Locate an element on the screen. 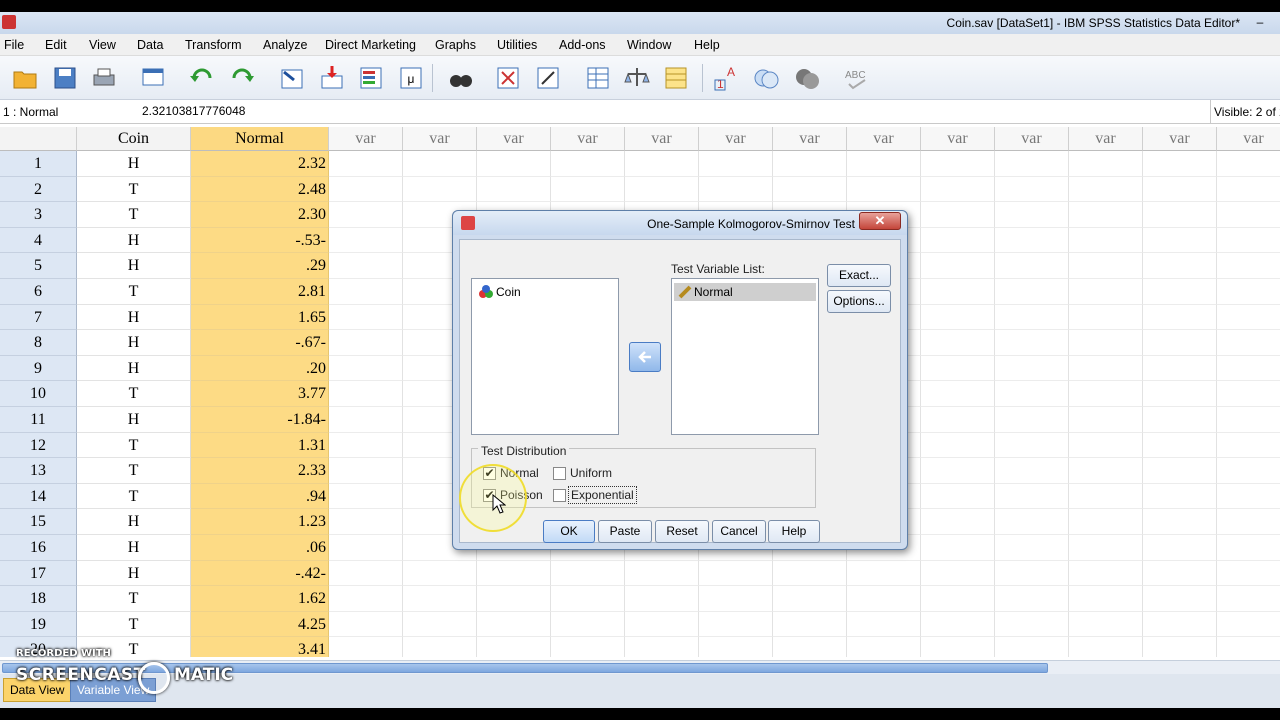  row-number: 12 is located at coordinates (38, 445).